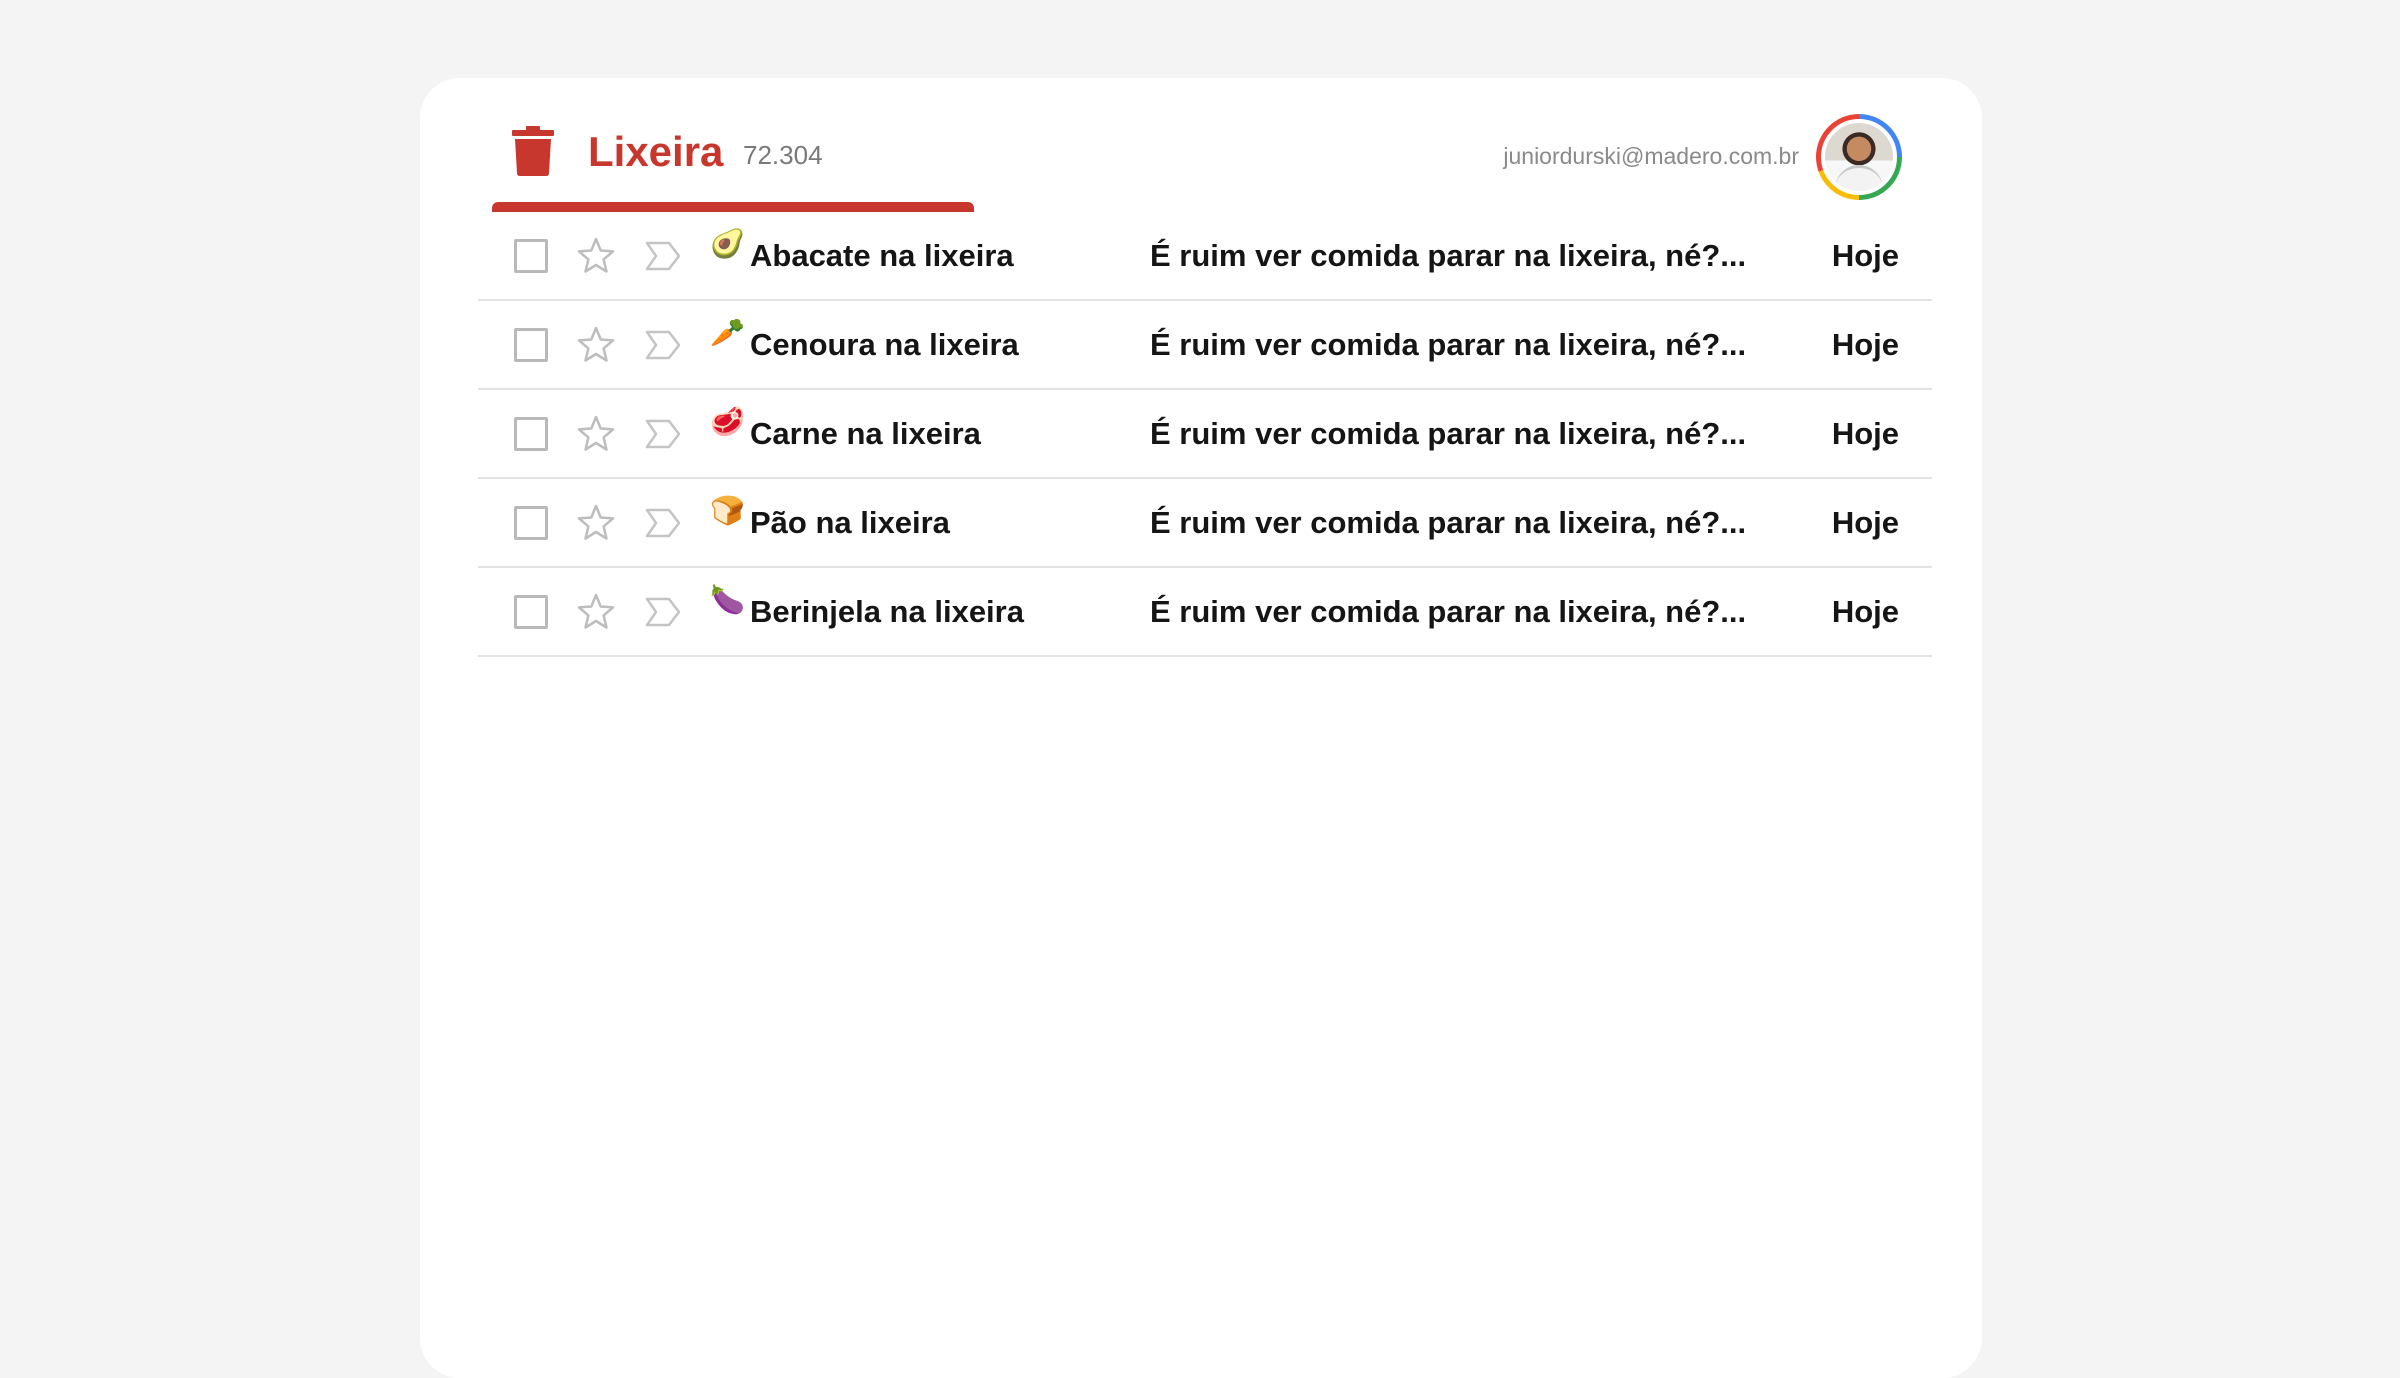 This screenshot has height=1378, width=2400. Describe the element at coordinates (865, 433) in the screenshot. I see `message-sender: Carne na lixeira` at that location.